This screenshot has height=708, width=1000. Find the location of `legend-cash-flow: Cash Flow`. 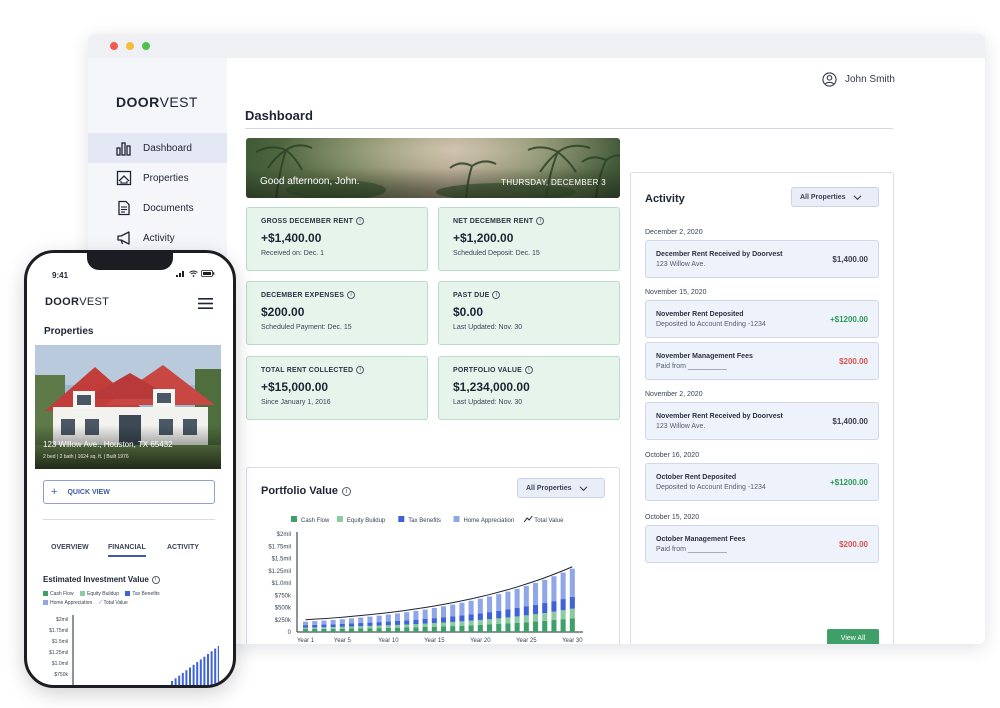

legend-cash-flow: Cash Flow is located at coordinates (58, 593).